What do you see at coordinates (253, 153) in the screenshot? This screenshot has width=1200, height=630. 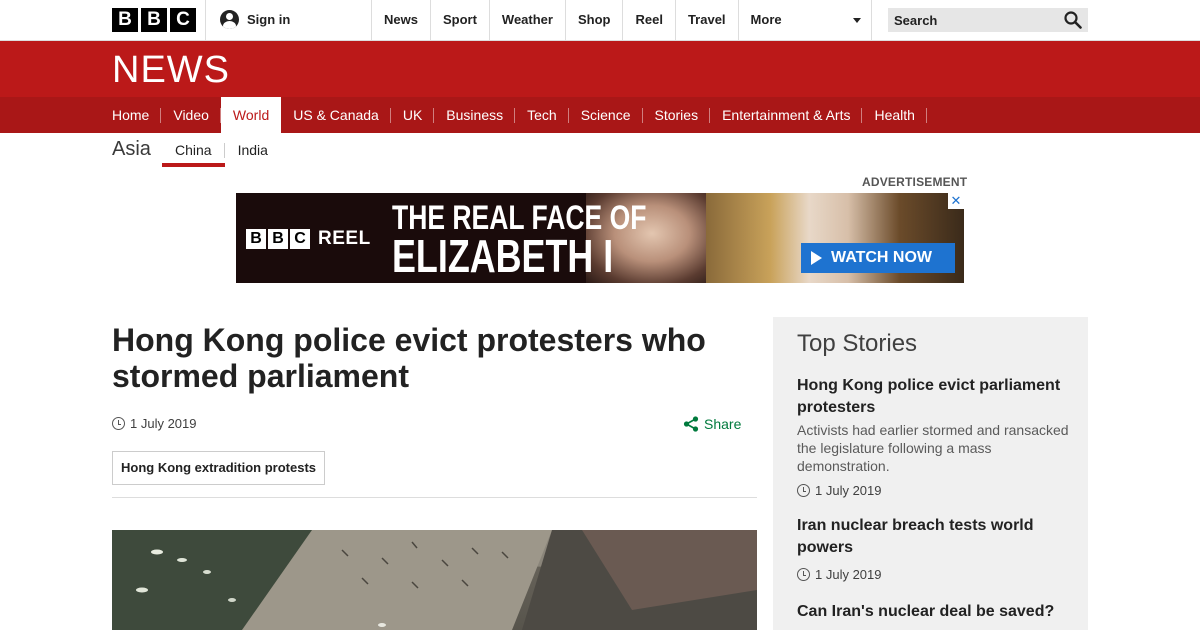 I see `subnav-india: India` at bounding box center [253, 153].